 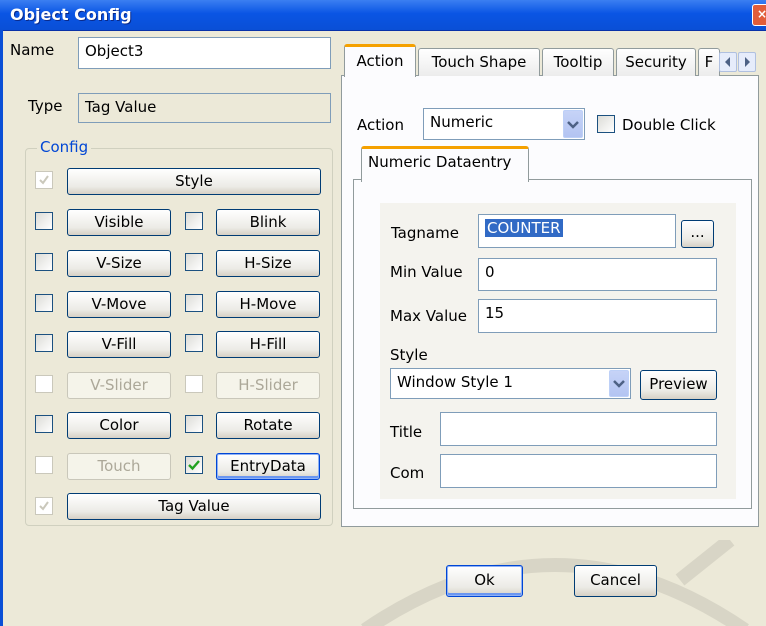 What do you see at coordinates (409, 355) in the screenshot?
I see `style-label: Style` at bounding box center [409, 355].